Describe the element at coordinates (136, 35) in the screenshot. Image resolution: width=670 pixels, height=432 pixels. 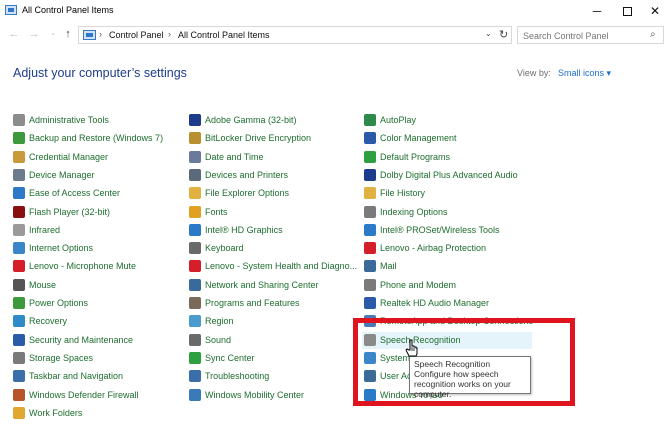
I see `breadcrumb-control-panel: Control Panel` at that location.